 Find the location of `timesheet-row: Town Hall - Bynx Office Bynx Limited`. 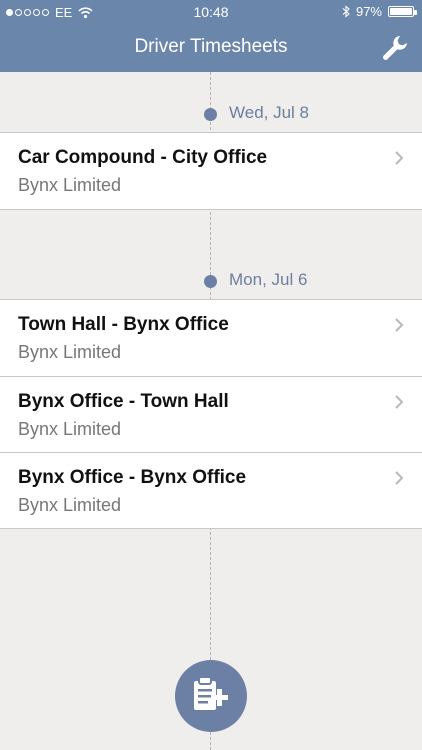

timesheet-row: Town Hall - Bynx Office Bynx Limited is located at coordinates (211, 338).